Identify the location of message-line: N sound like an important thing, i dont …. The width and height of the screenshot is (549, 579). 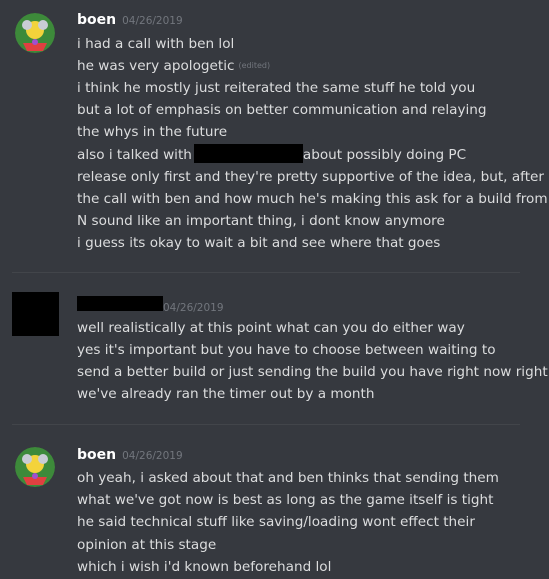
(261, 221).